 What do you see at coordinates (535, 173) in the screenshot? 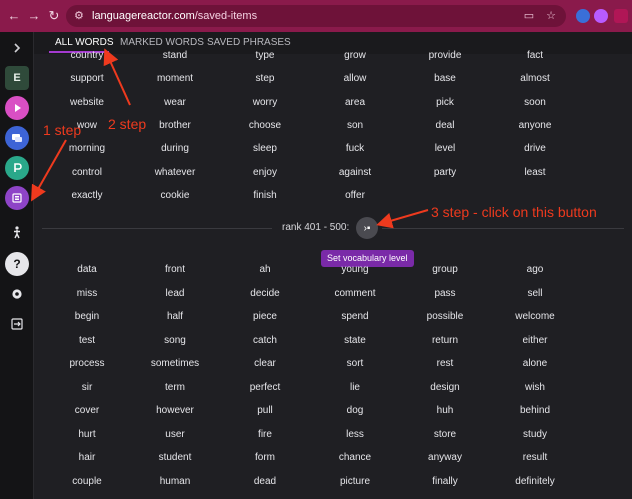
I see `word-item: least` at bounding box center [535, 173].